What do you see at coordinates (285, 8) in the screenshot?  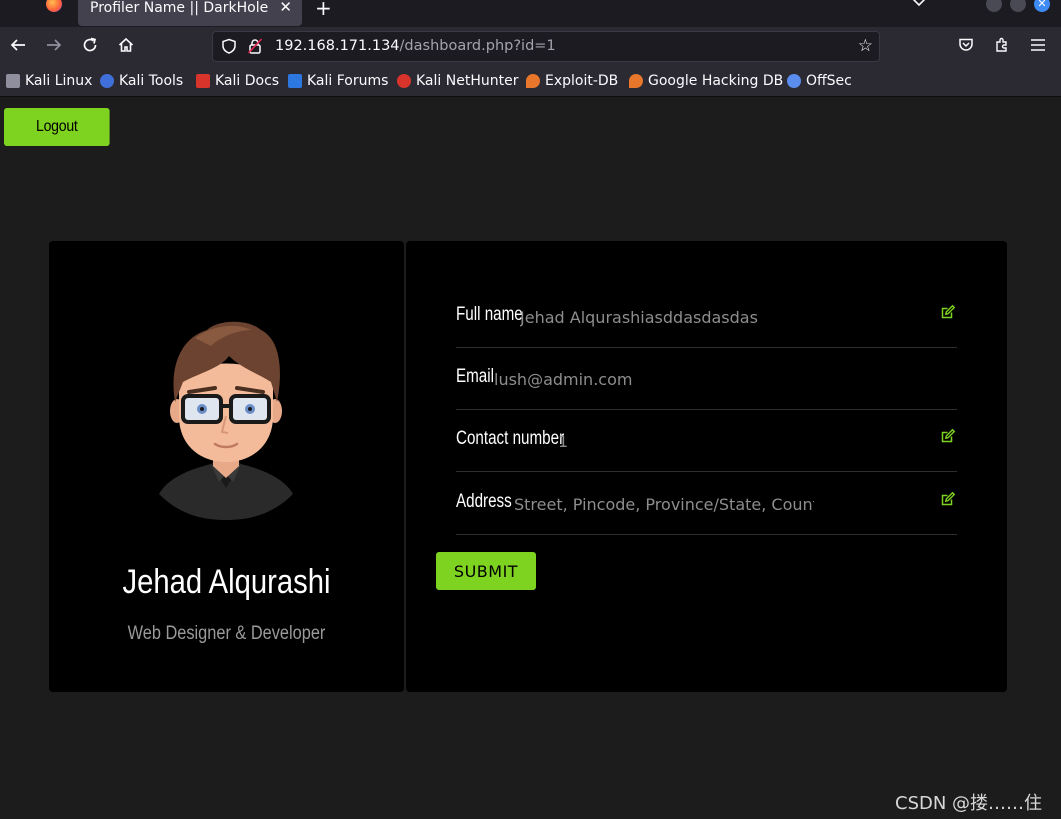 I see `close-icon: ✕` at bounding box center [285, 8].